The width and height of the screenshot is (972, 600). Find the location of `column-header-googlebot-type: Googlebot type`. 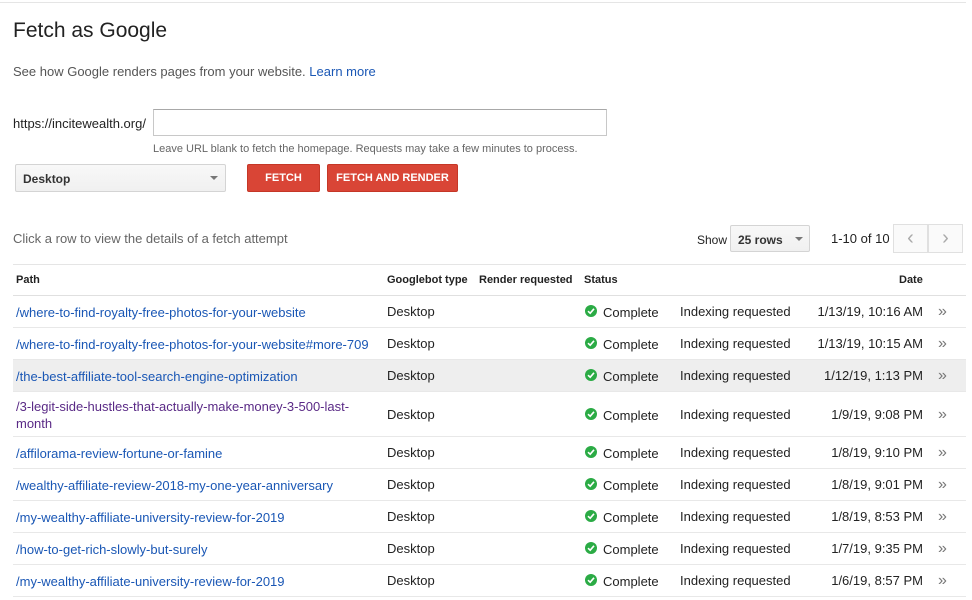

column-header-googlebot-type: Googlebot type is located at coordinates (427, 280).